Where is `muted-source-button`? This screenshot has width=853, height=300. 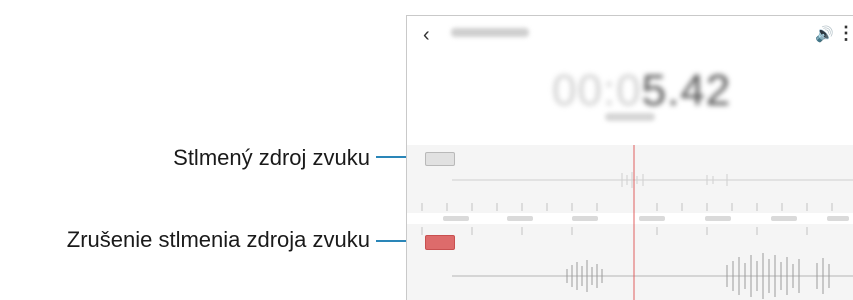
muted-source-button is located at coordinates (440, 159).